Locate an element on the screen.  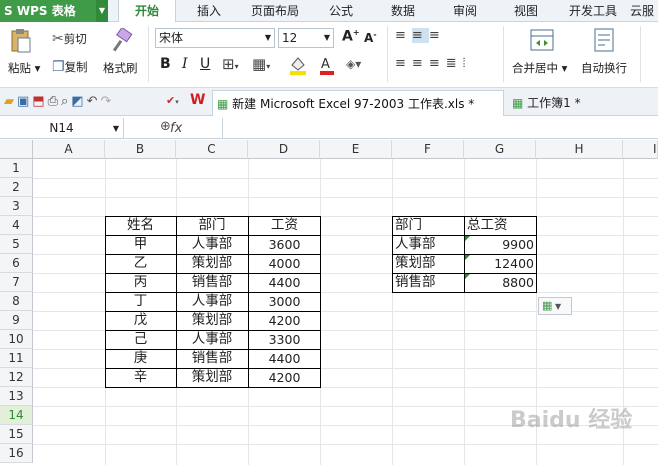
distribute-icon: ⦙ is located at coordinates (467, 63).